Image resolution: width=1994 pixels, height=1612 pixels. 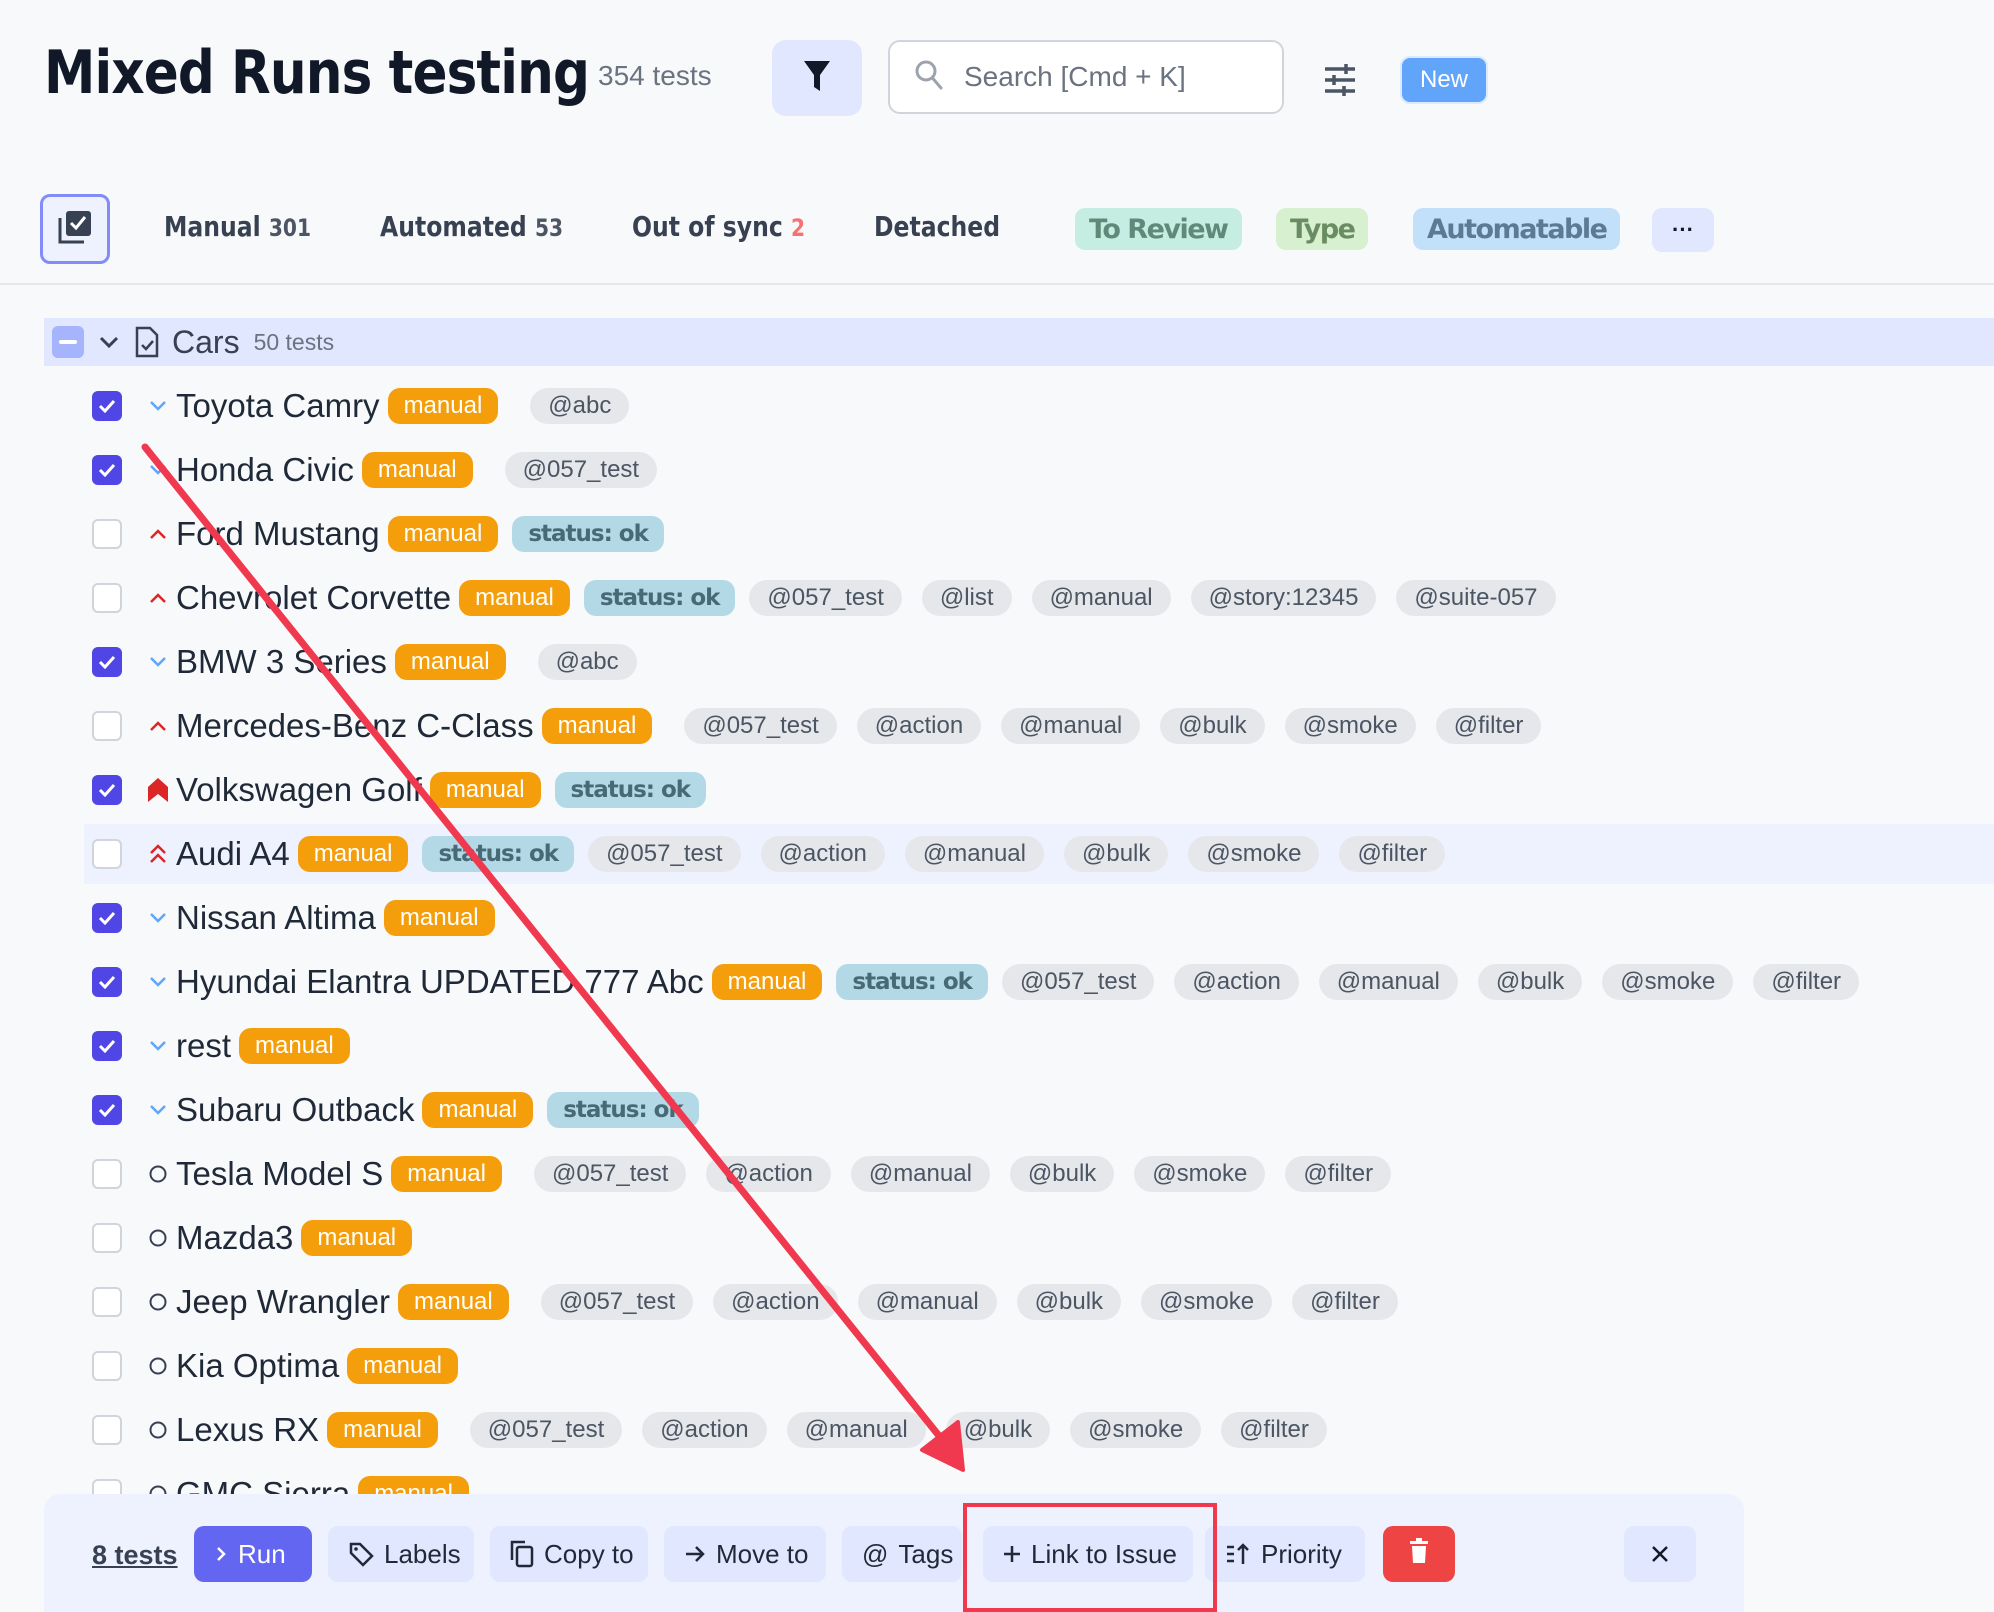 What do you see at coordinates (257, 1366) in the screenshot?
I see `test-title: Kia Optima` at bounding box center [257, 1366].